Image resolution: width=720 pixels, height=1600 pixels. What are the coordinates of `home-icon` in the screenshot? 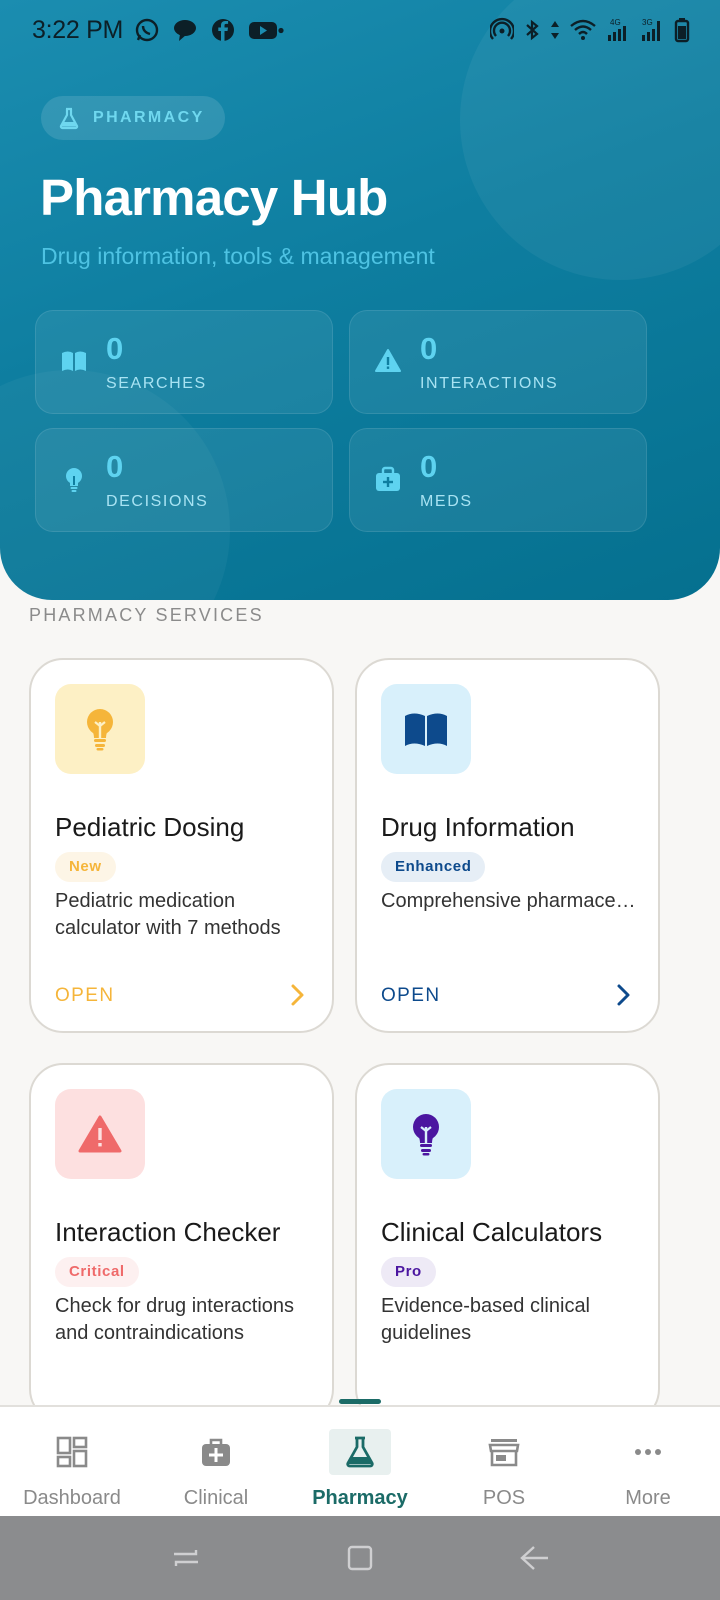 It's located at (360, 1558).